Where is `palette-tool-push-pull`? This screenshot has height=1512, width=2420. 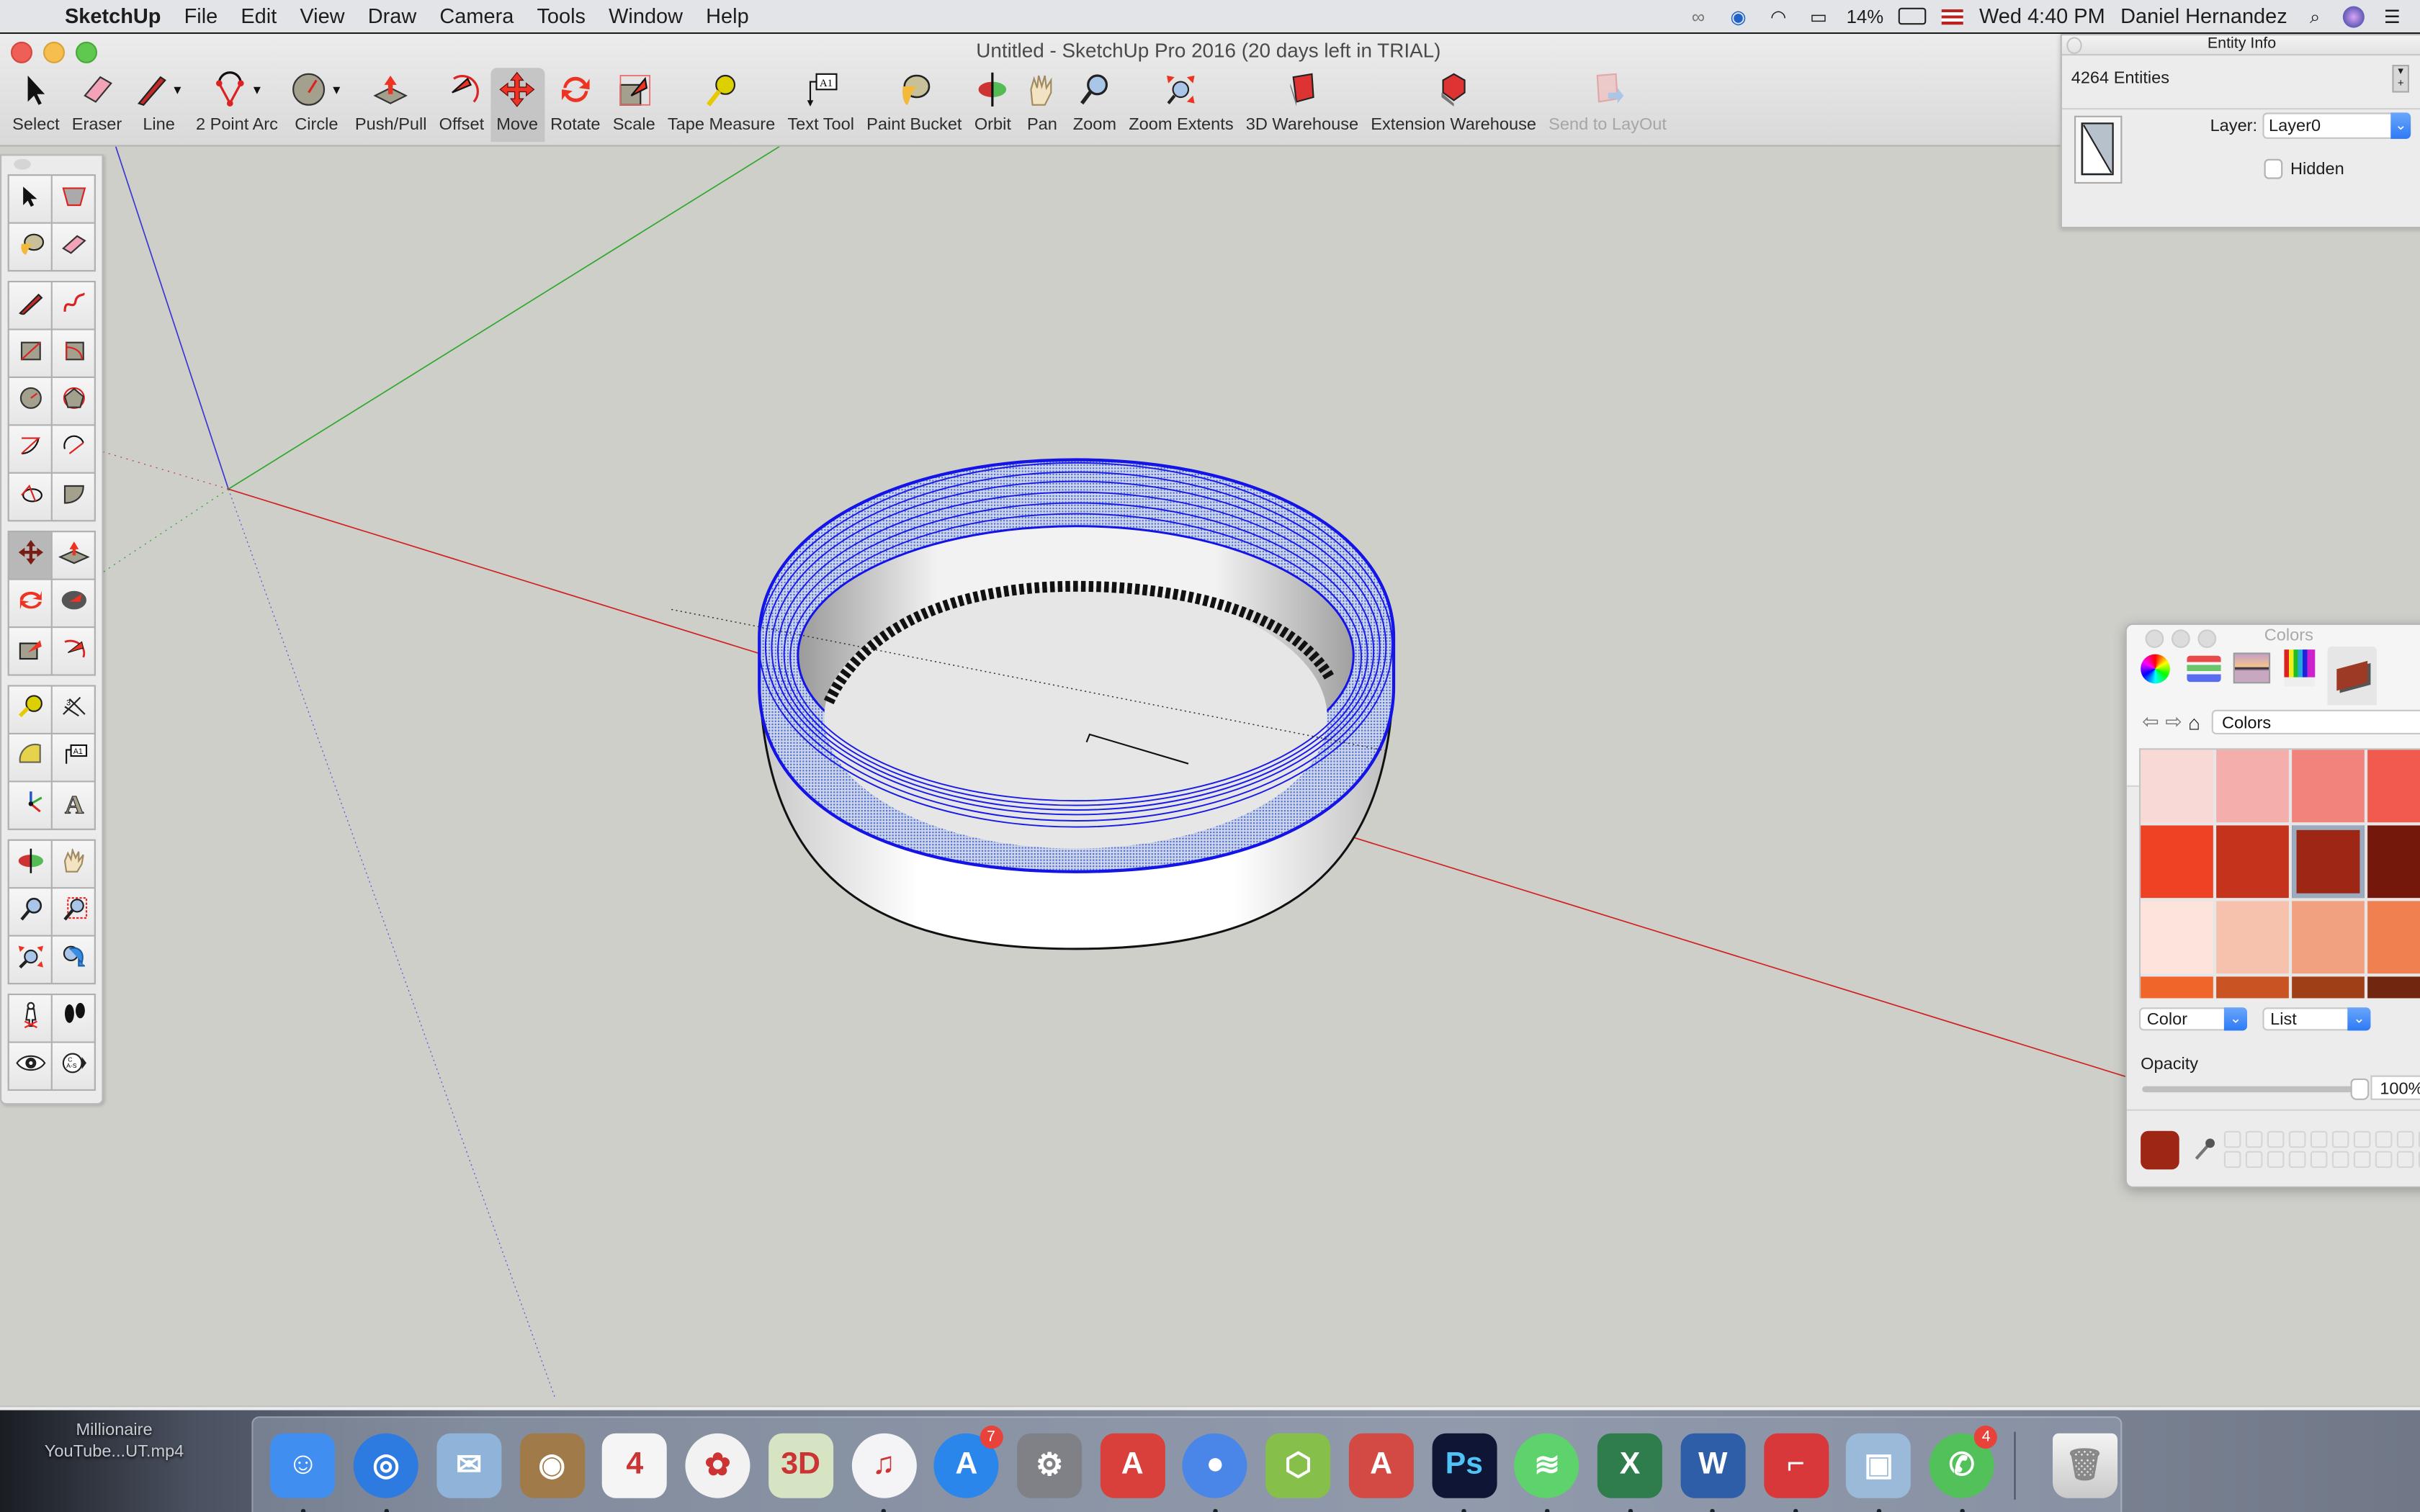 palette-tool-push-pull is located at coordinates (73, 555).